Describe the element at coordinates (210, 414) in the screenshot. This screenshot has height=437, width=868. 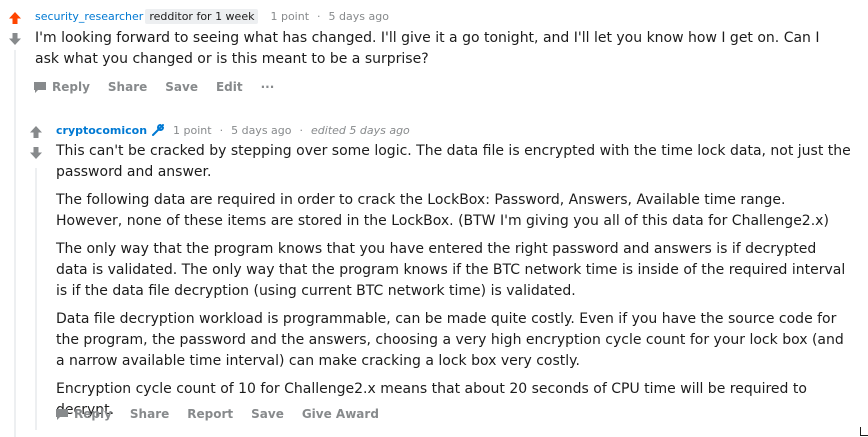
I see `report-button: Report` at that location.